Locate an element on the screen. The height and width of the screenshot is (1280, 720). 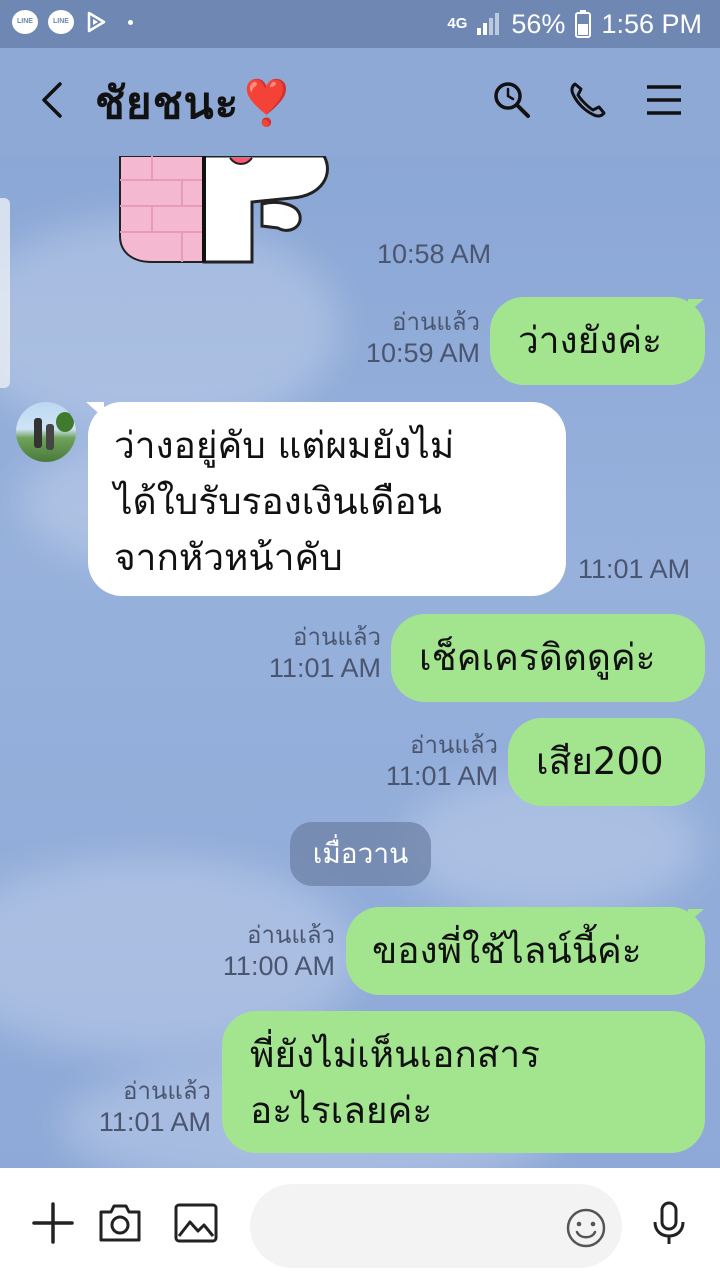
outgoing-message: ว่างยังค่ะ is located at coordinates (597, 341).